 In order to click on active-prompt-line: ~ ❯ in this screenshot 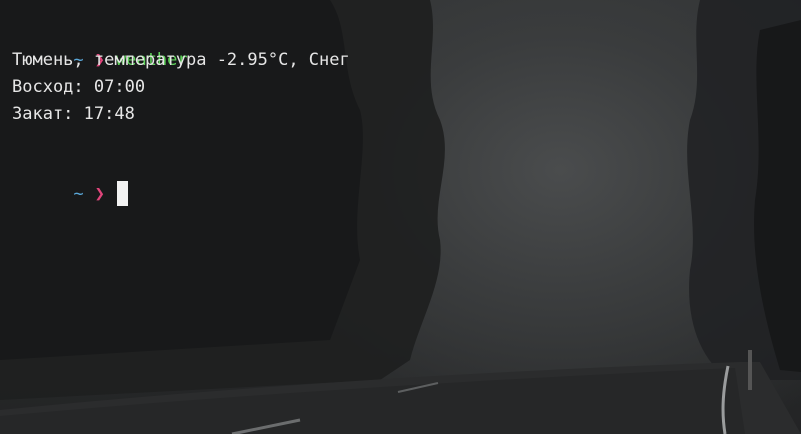, I will do `click(400, 180)`.